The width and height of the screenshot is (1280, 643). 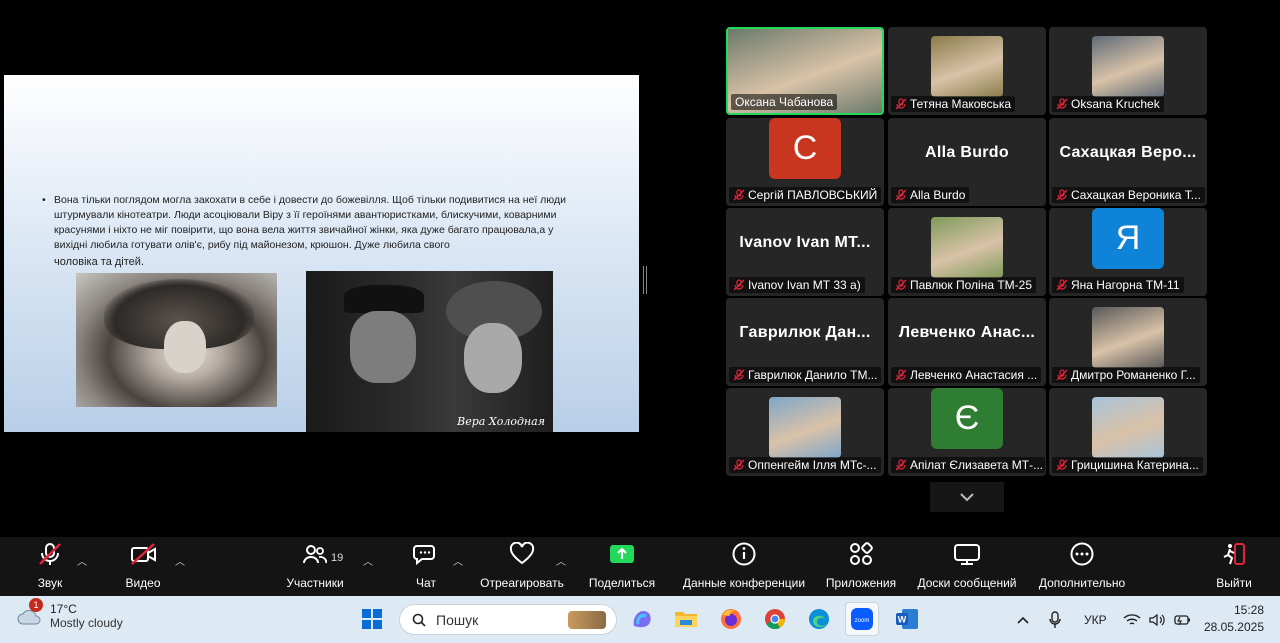 What do you see at coordinates (587, 619) in the screenshot?
I see `search-highlight-icon` at bounding box center [587, 619].